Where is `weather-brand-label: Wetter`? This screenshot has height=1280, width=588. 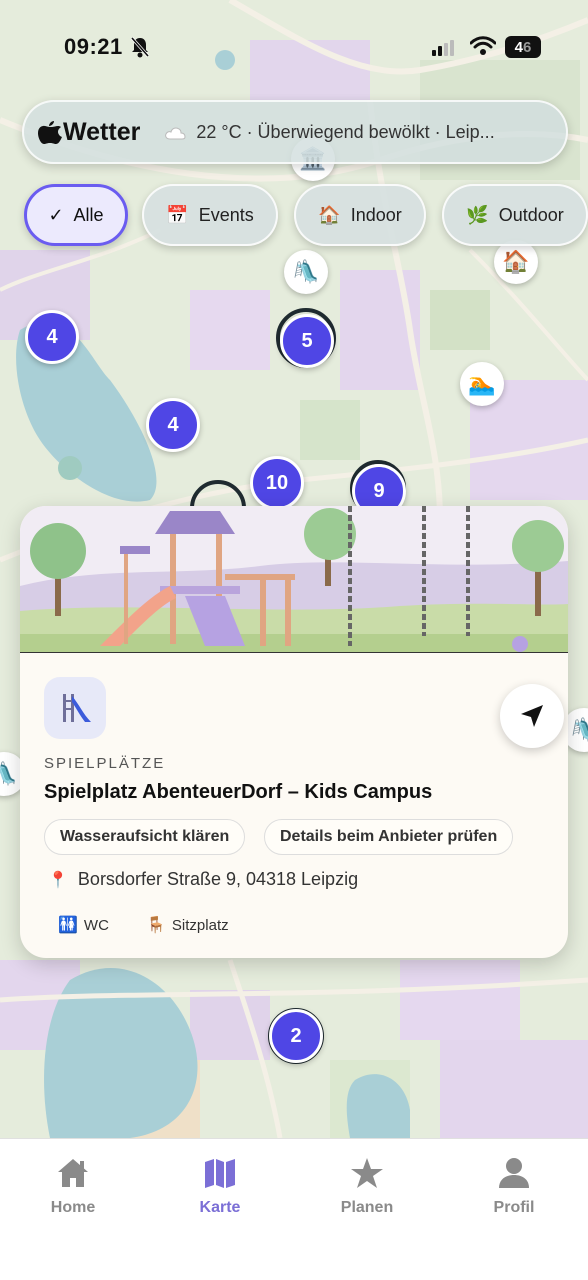
weather-brand-label: Wetter is located at coordinates (102, 131).